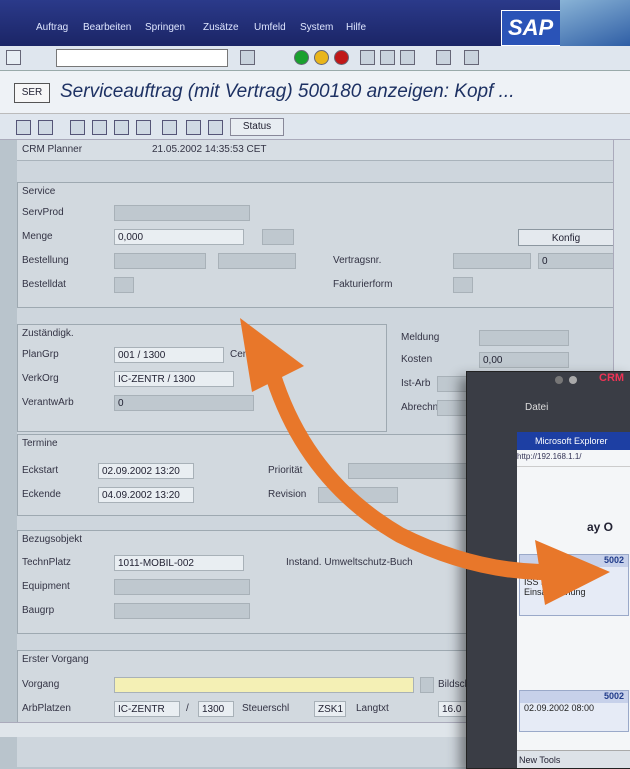  Describe the element at coordinates (160, 261) in the screenshot. I see `bestellung-field` at that location.